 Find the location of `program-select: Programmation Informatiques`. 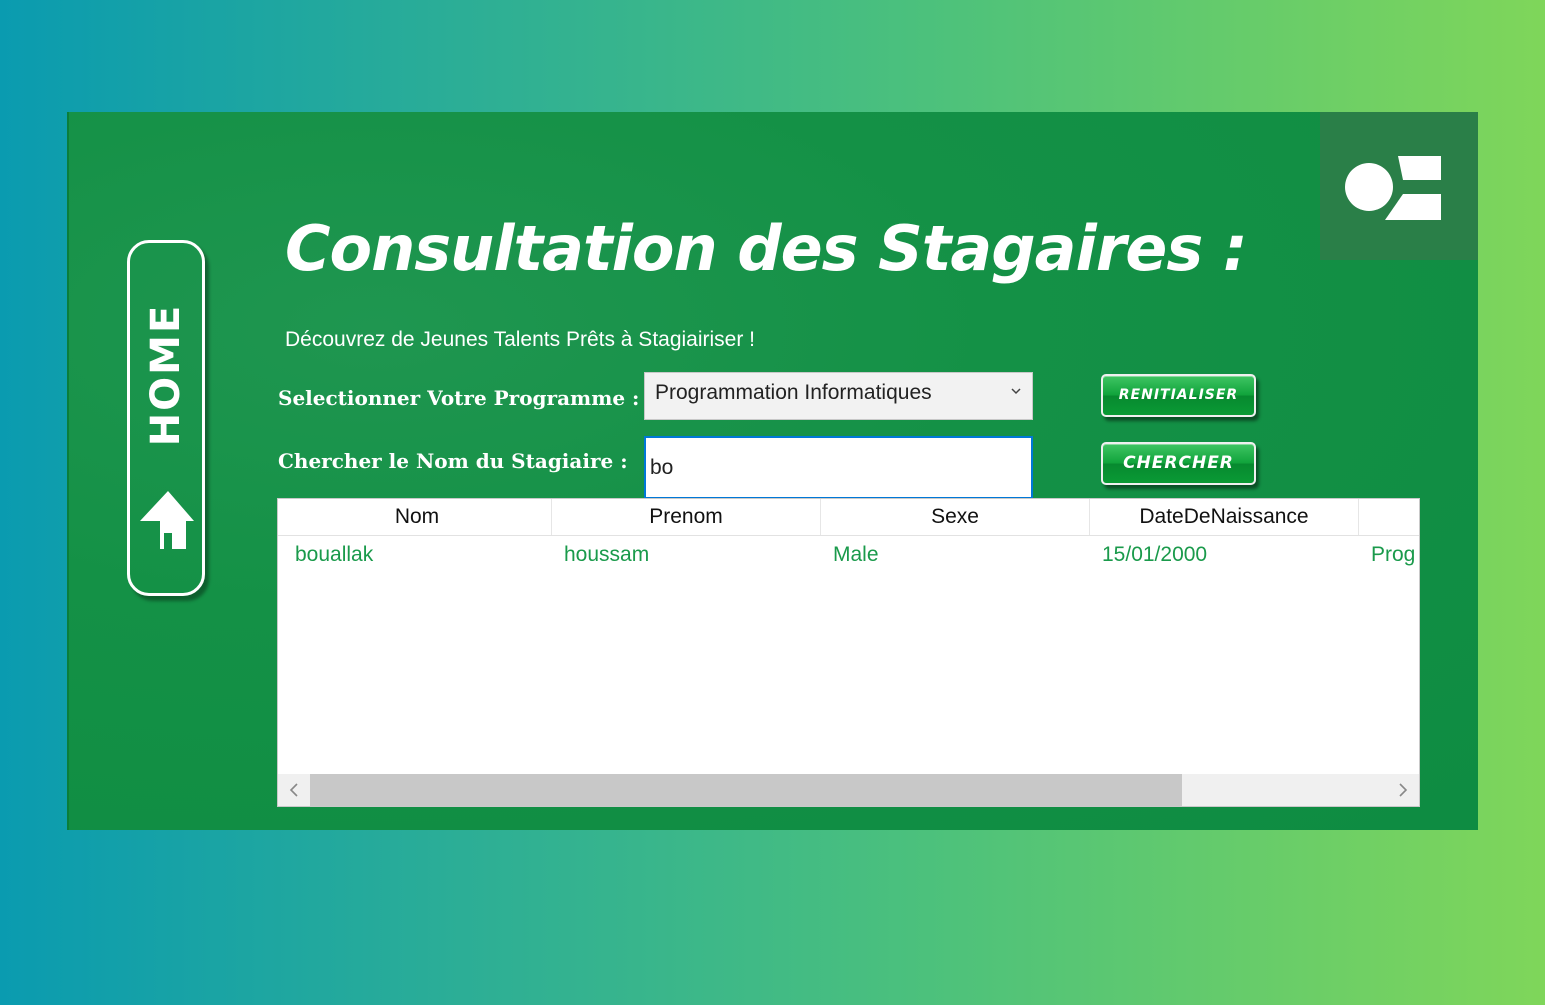

program-select: Programmation Informatiques is located at coordinates (838, 396).